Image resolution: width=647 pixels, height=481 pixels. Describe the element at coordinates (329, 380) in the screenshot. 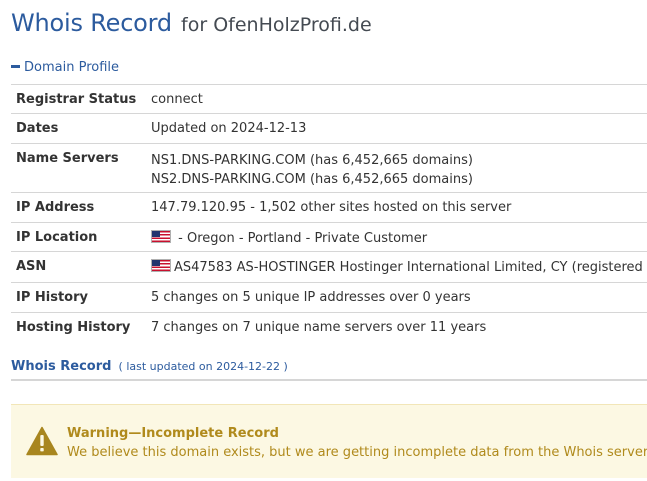

I see `divider` at that location.